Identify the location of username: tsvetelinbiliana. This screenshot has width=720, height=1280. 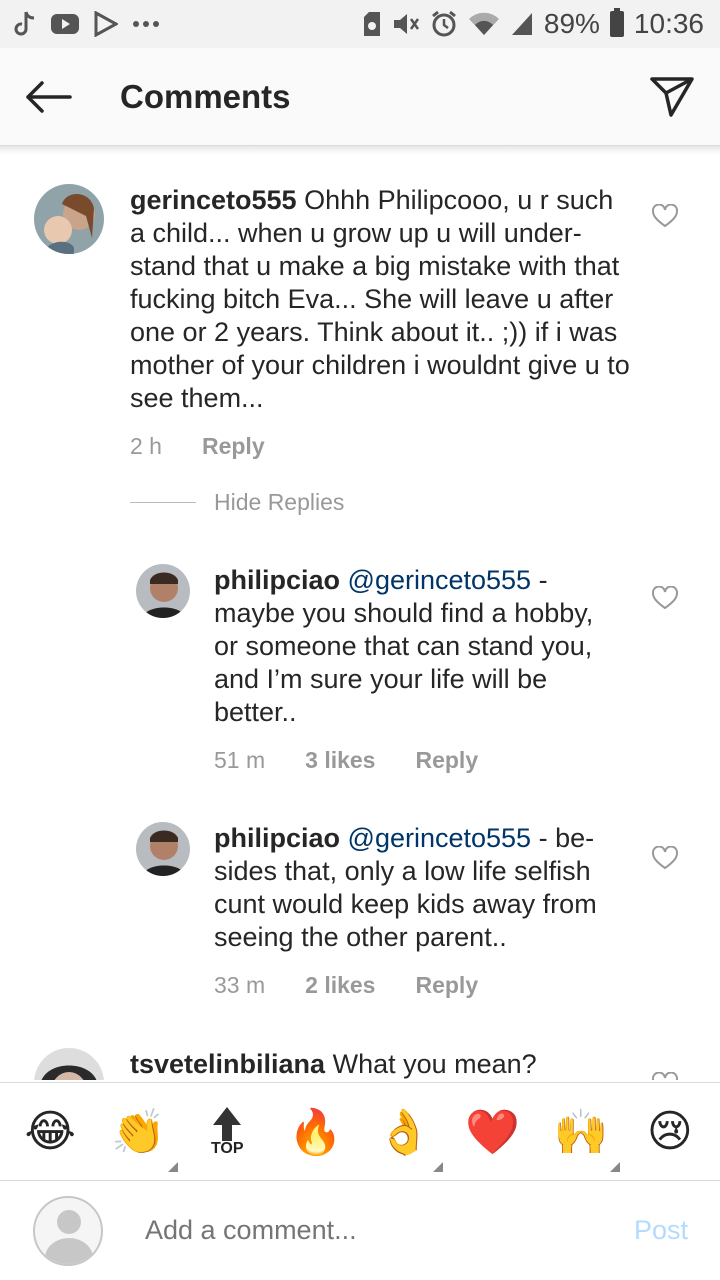
(227, 1064).